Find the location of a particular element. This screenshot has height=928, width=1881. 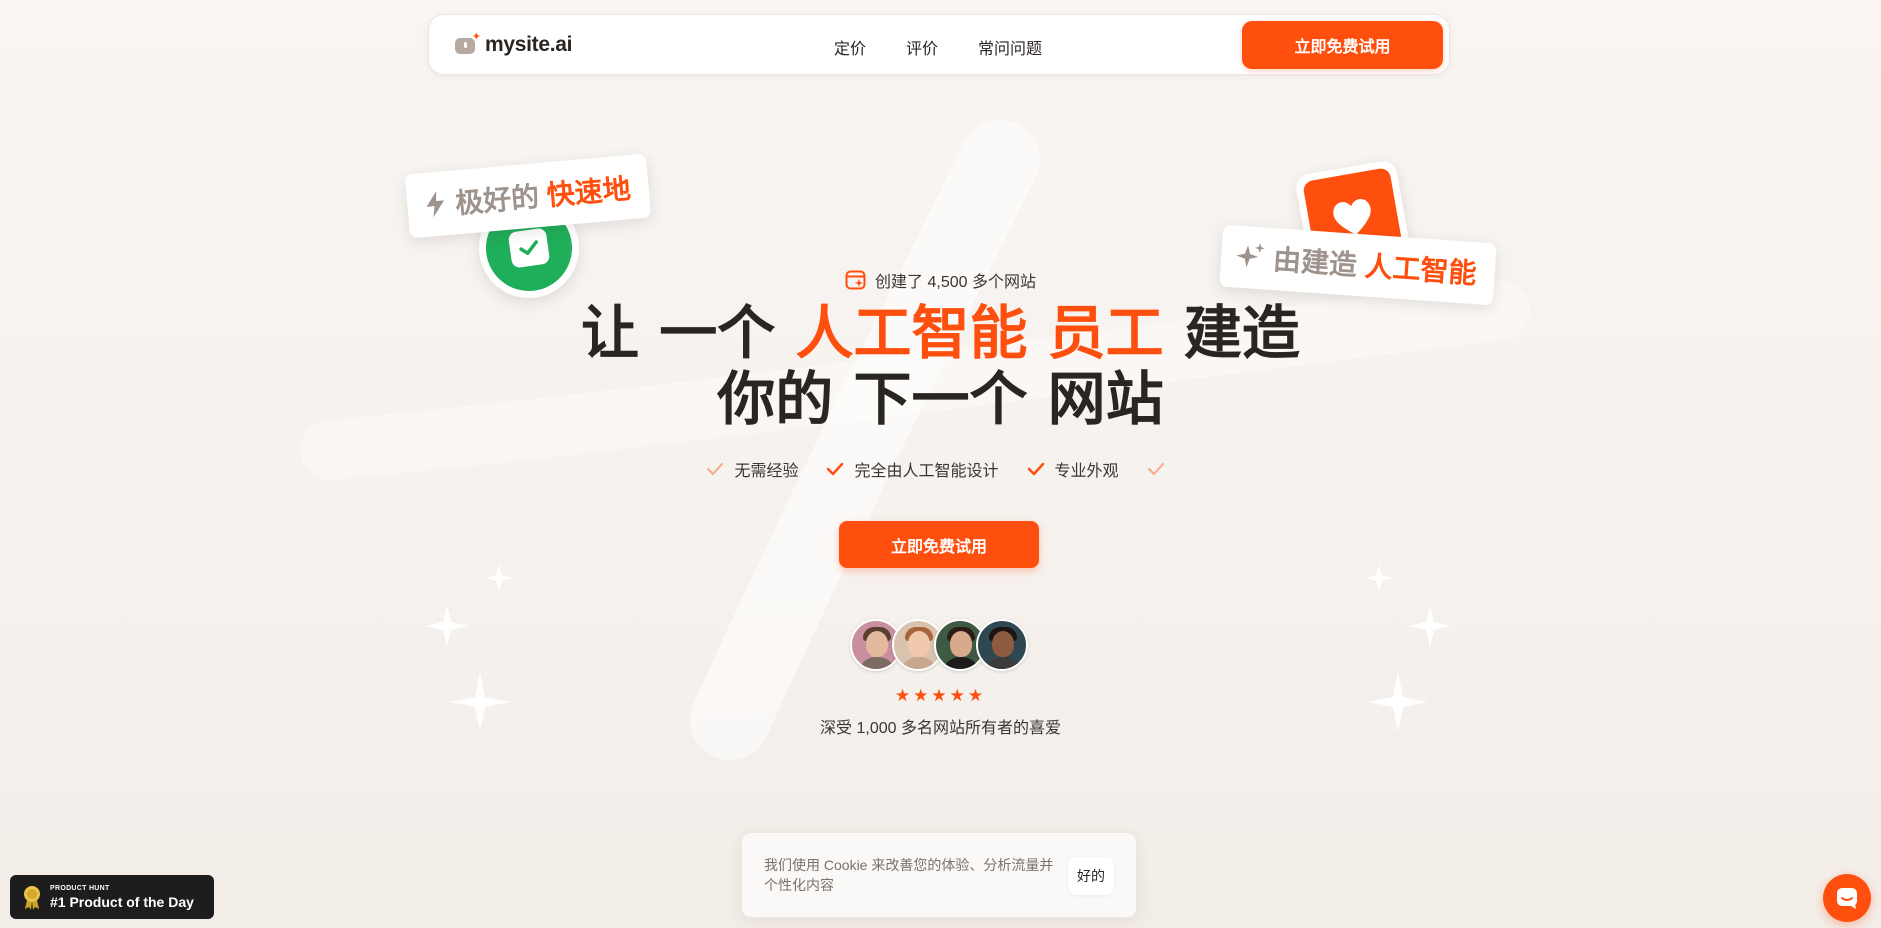

avatar is located at coordinates (1002, 645).